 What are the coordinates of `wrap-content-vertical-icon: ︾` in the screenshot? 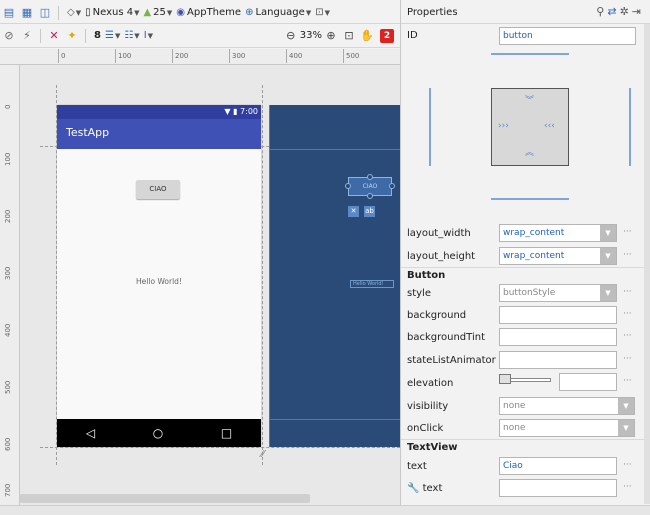 It's located at (529, 99).